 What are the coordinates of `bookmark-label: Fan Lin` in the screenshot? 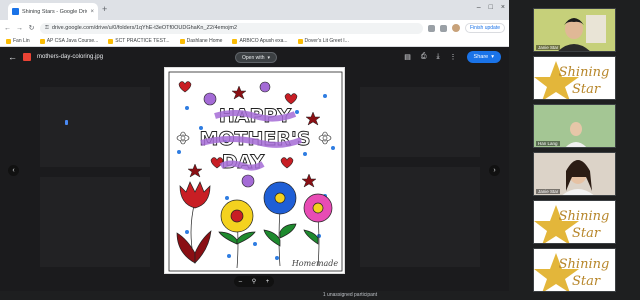 It's located at (21, 41).